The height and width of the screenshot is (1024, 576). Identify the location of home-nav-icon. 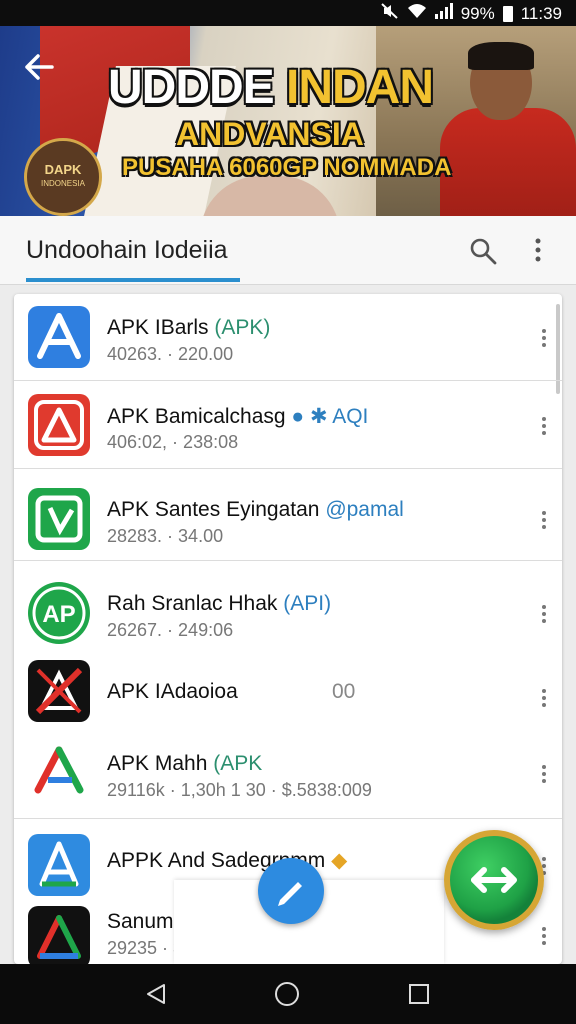
(287, 996).